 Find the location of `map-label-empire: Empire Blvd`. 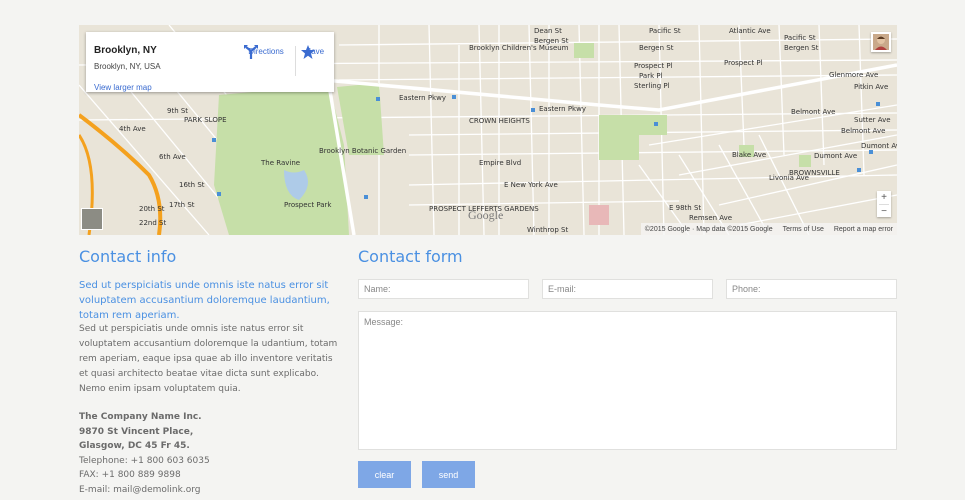

map-label-empire: Empire Blvd is located at coordinates (500, 163).